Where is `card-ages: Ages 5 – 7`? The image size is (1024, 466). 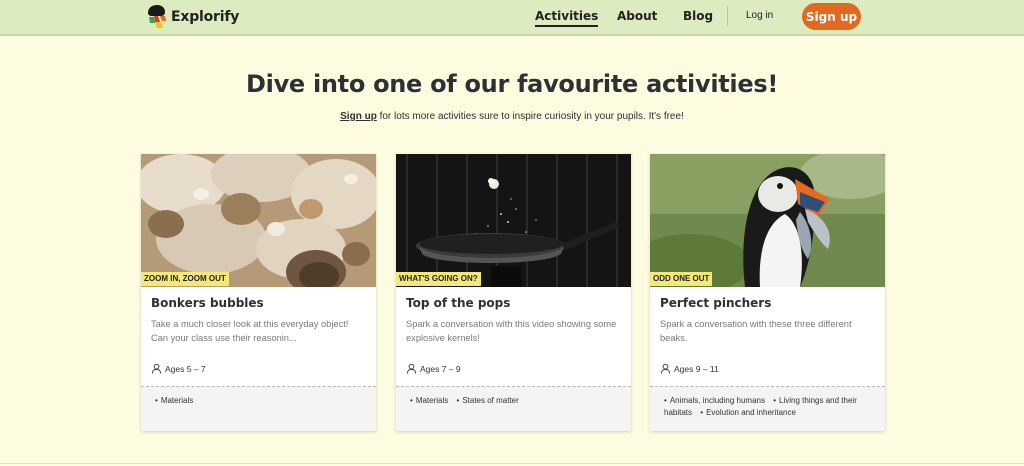 card-ages: Ages 5 – 7 is located at coordinates (178, 368).